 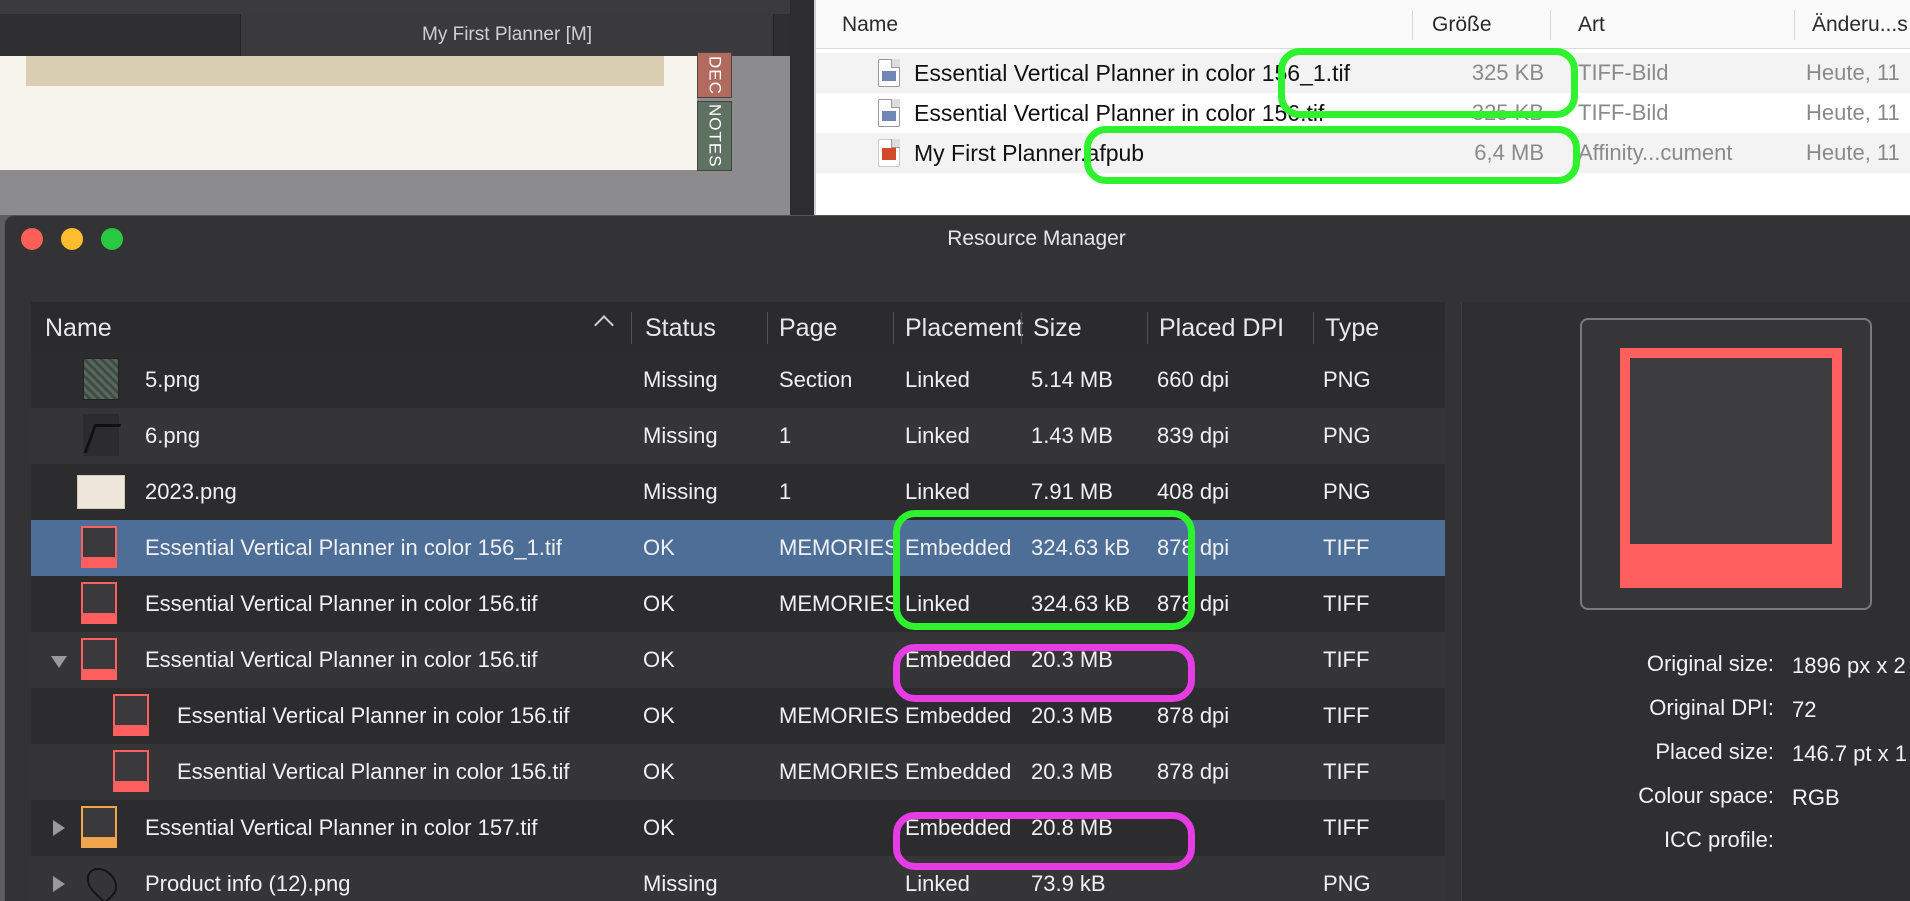 I want to click on finder-col-kind: Art, so click(x=1591, y=24).